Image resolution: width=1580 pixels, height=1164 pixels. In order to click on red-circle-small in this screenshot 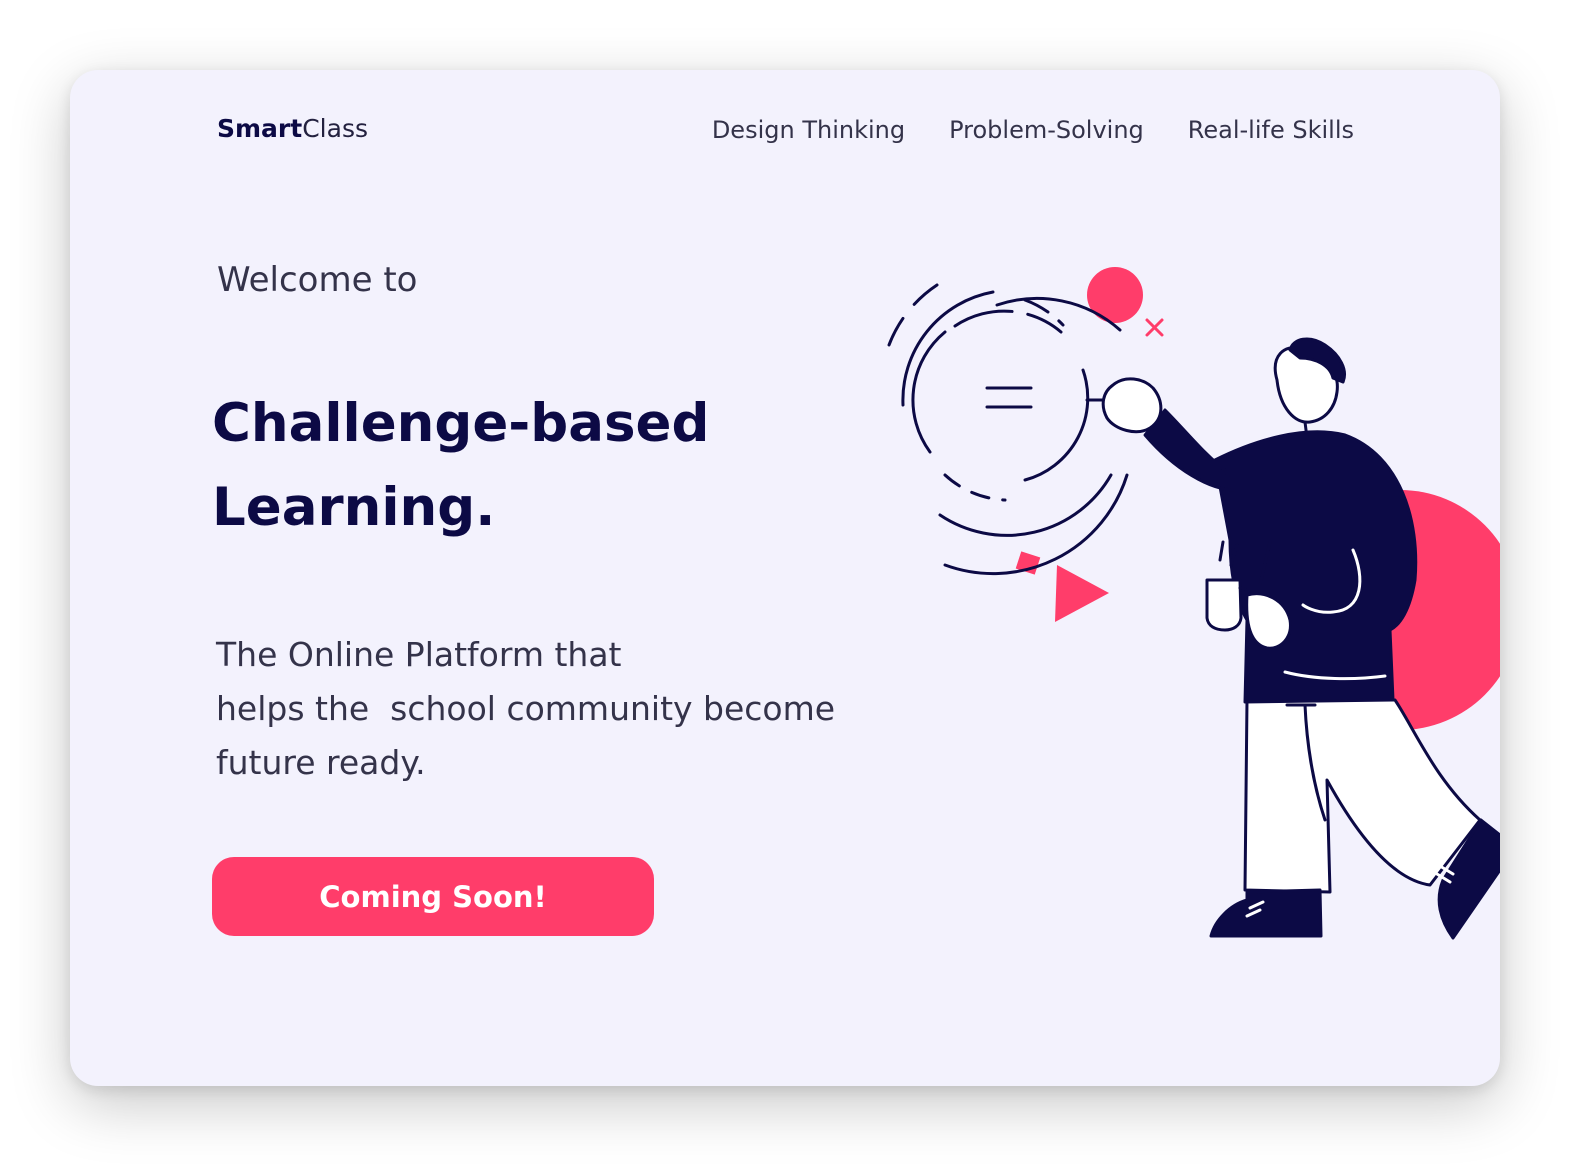, I will do `click(1115, 295)`.